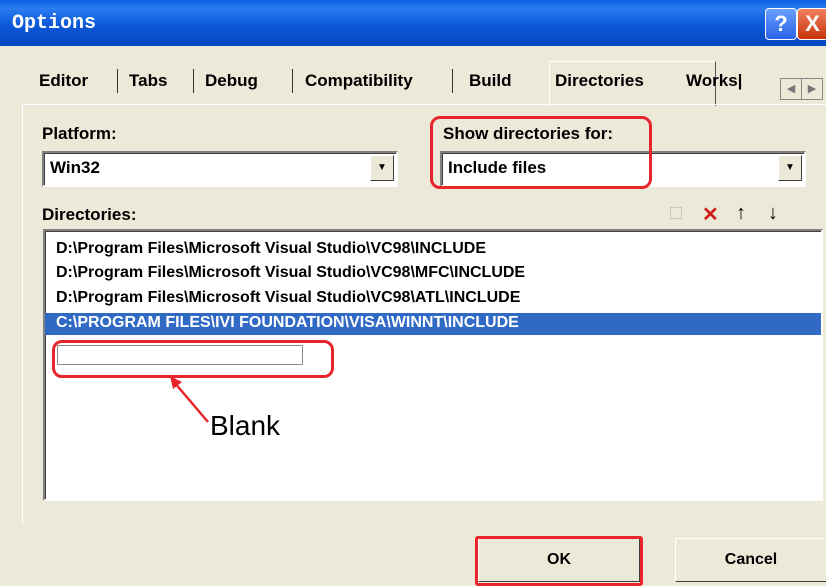  I want to click on highlight-ok, so click(559, 561).